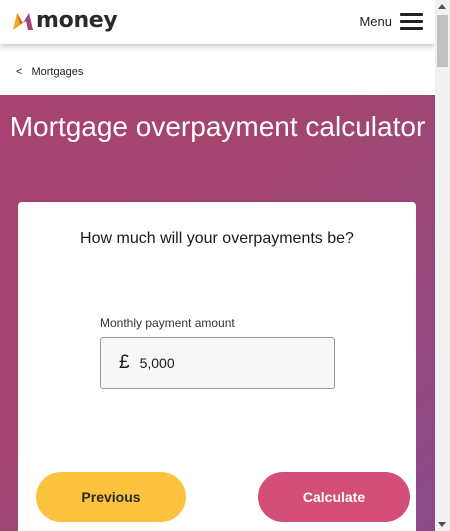 The width and height of the screenshot is (450, 531). What do you see at coordinates (111, 497) in the screenshot?
I see `previous-button: Previous` at bounding box center [111, 497].